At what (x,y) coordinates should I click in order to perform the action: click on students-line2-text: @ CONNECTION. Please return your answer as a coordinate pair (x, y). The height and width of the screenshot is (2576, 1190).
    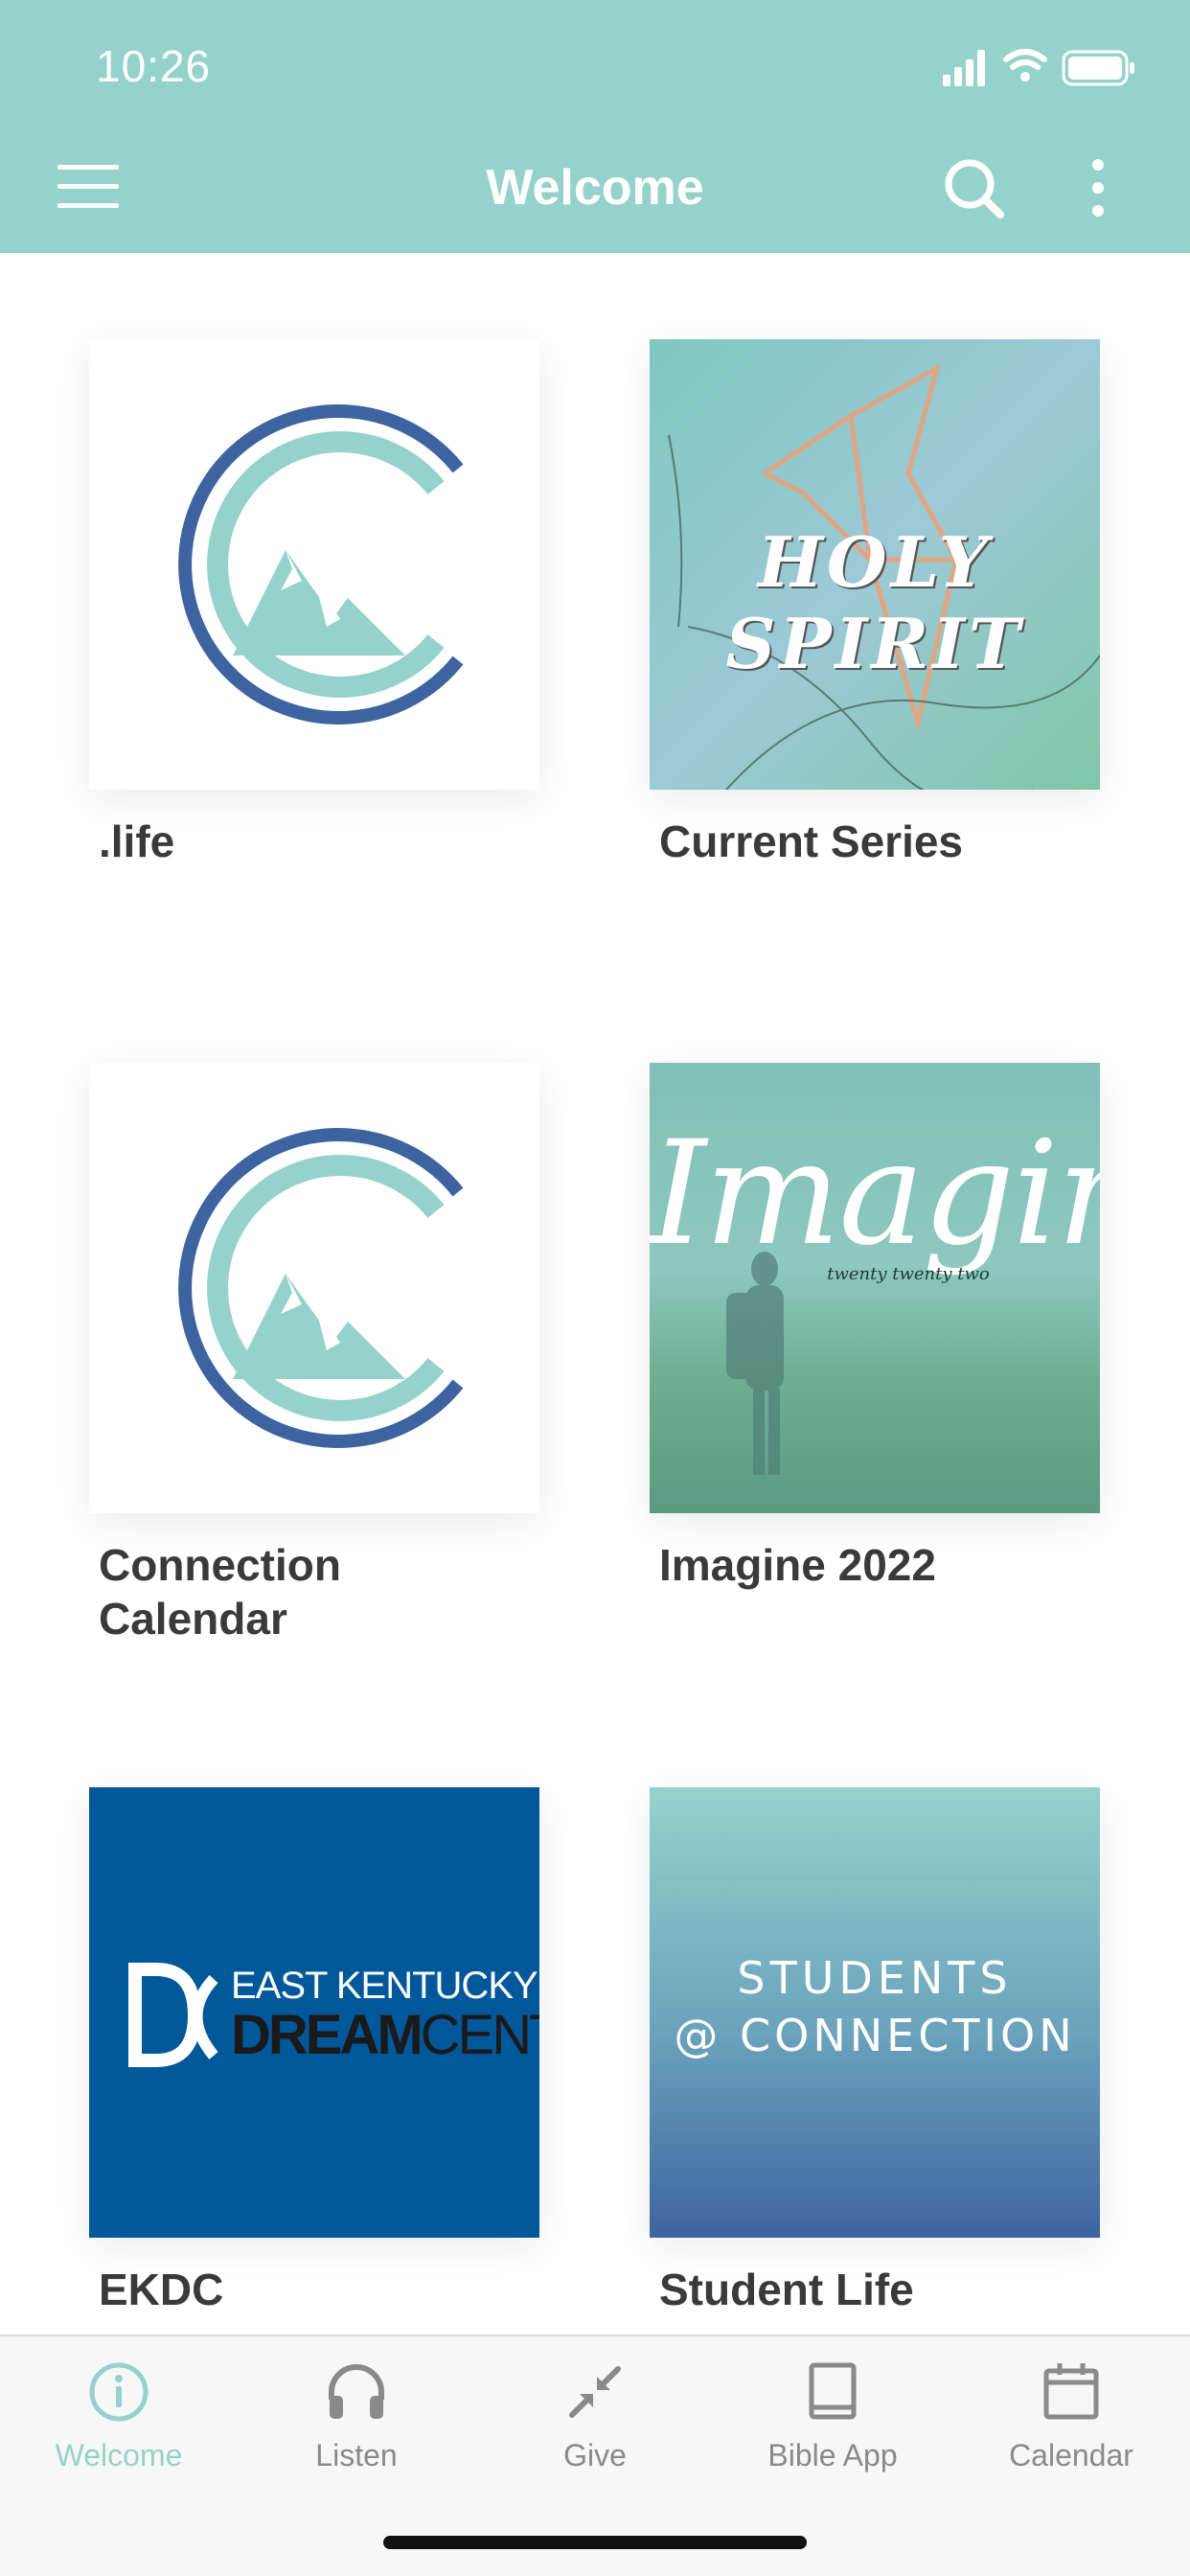
    Looking at the image, I should click on (875, 2035).